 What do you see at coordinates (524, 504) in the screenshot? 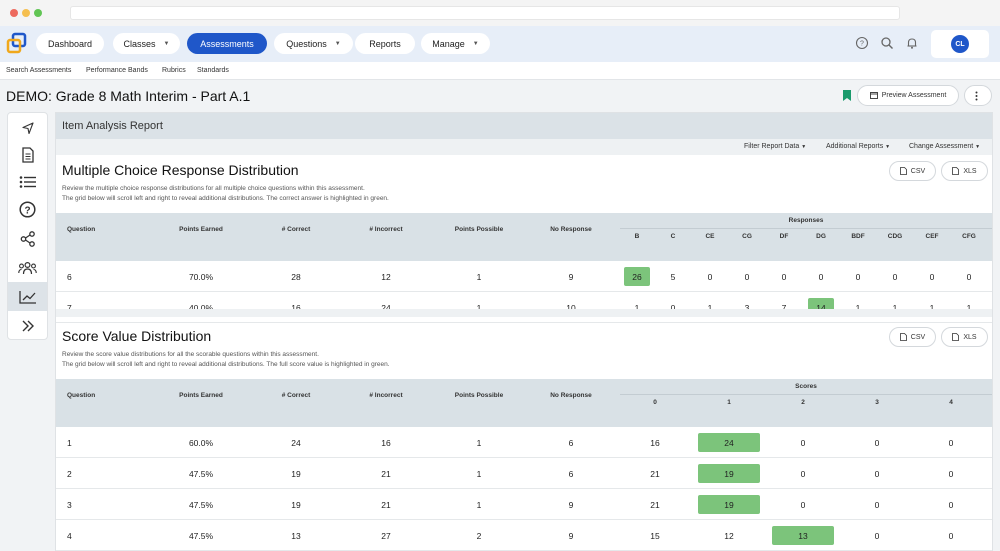
I see `table-row: 3 47.5% 19 21 1 9 21 19 0 0 0` at bounding box center [524, 504].